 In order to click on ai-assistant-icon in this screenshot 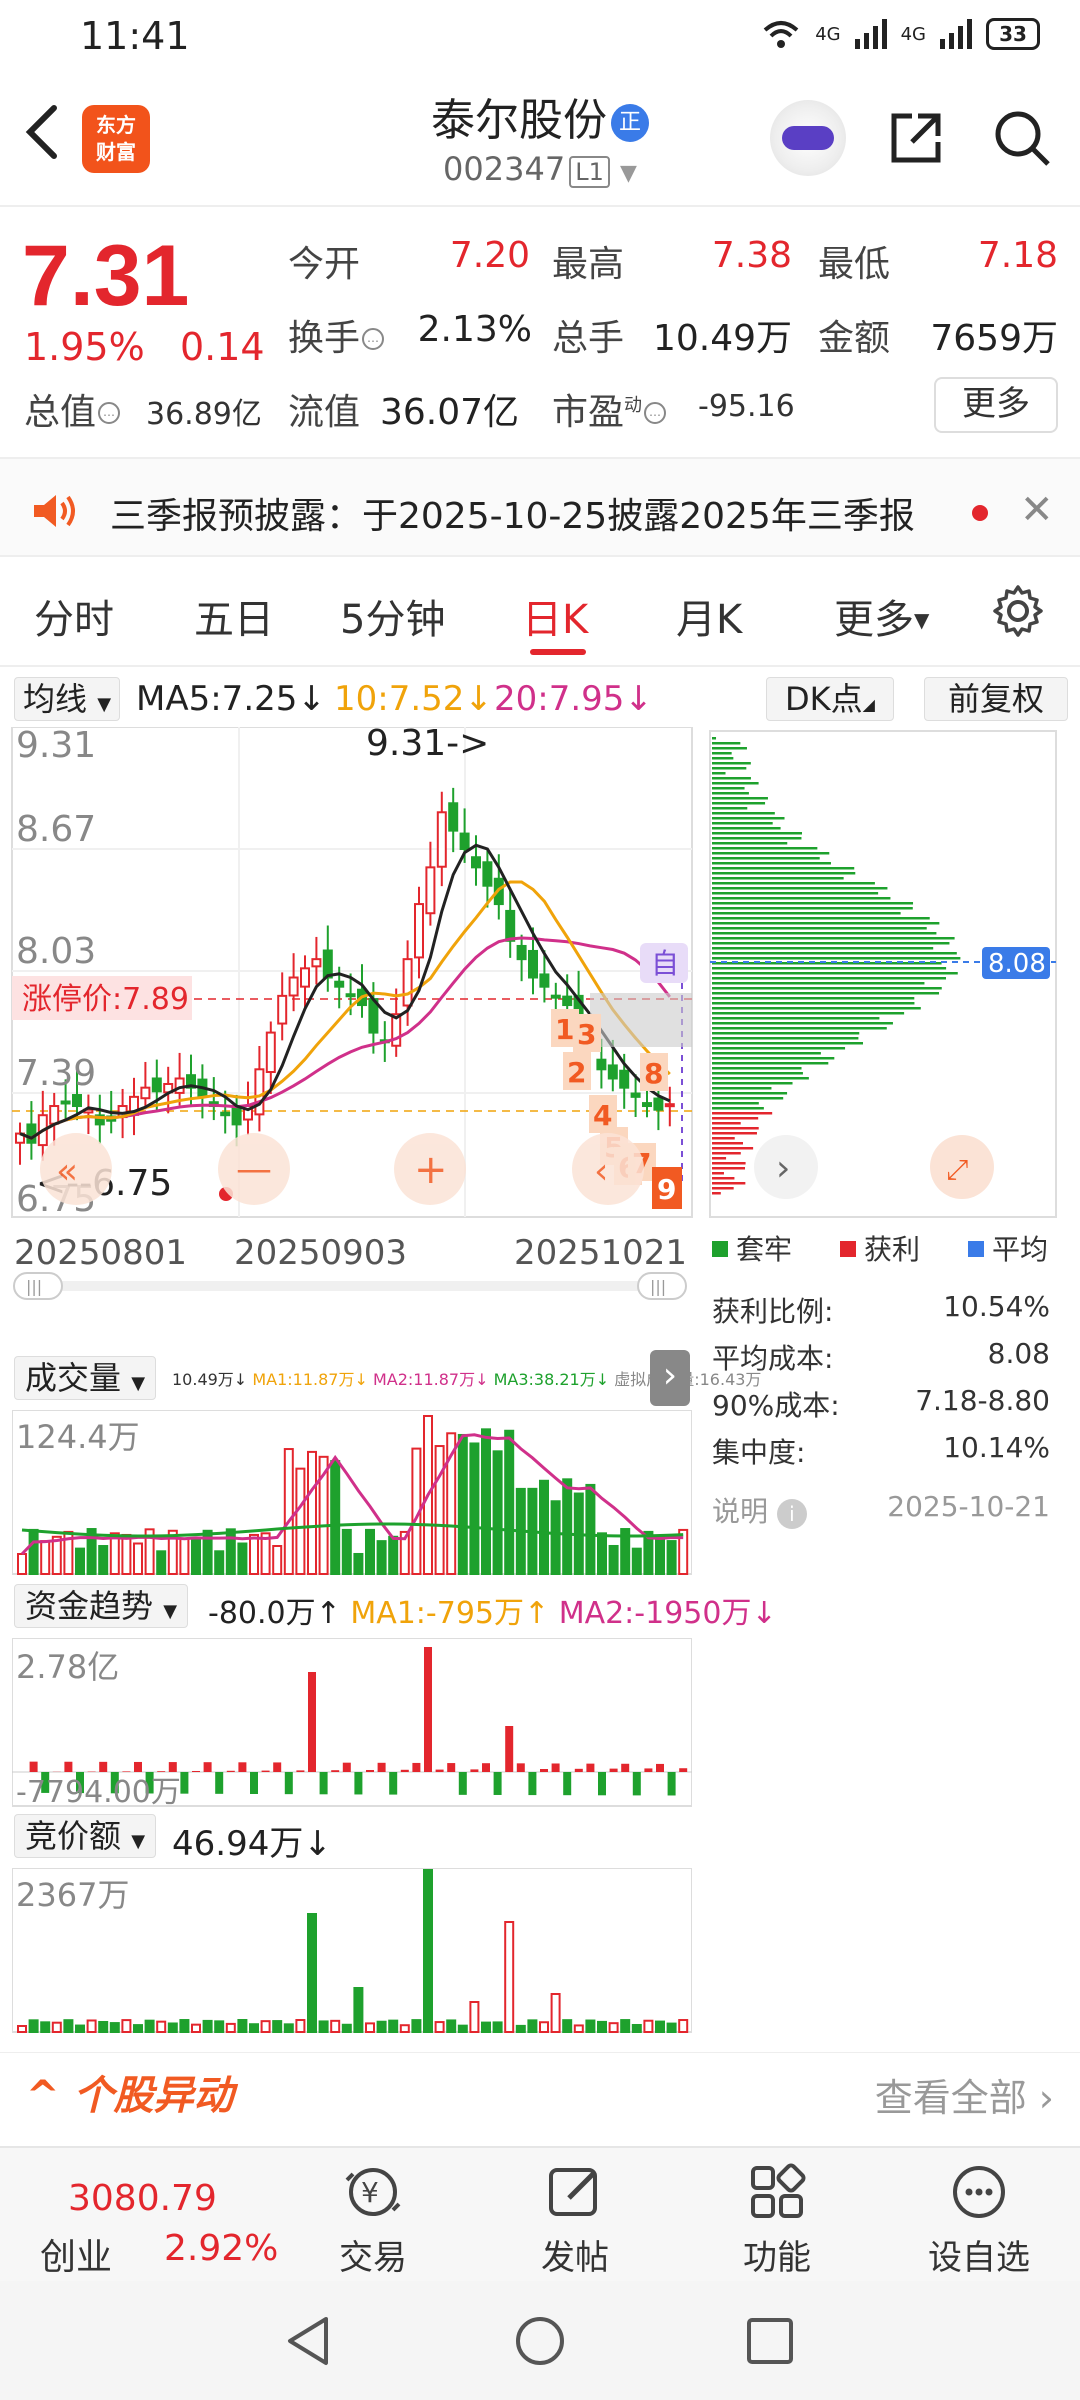, I will do `click(808, 138)`.